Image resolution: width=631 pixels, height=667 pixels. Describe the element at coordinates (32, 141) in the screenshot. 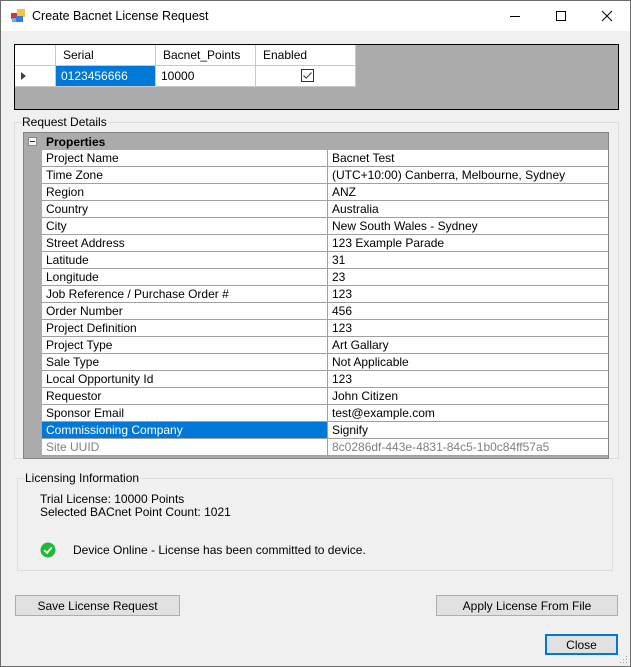

I see `collapse-icon` at that location.